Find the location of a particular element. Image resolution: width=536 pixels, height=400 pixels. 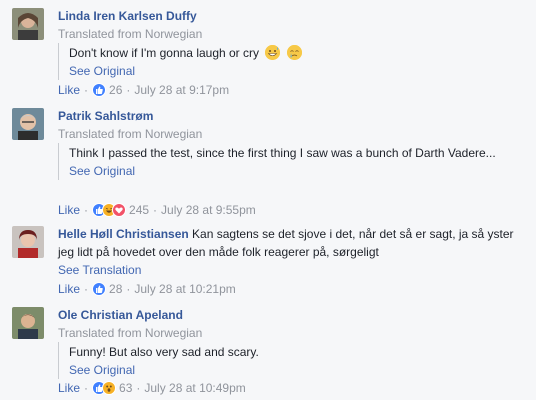

comment-author: Helle Høll Christiansen is located at coordinates (123, 234).